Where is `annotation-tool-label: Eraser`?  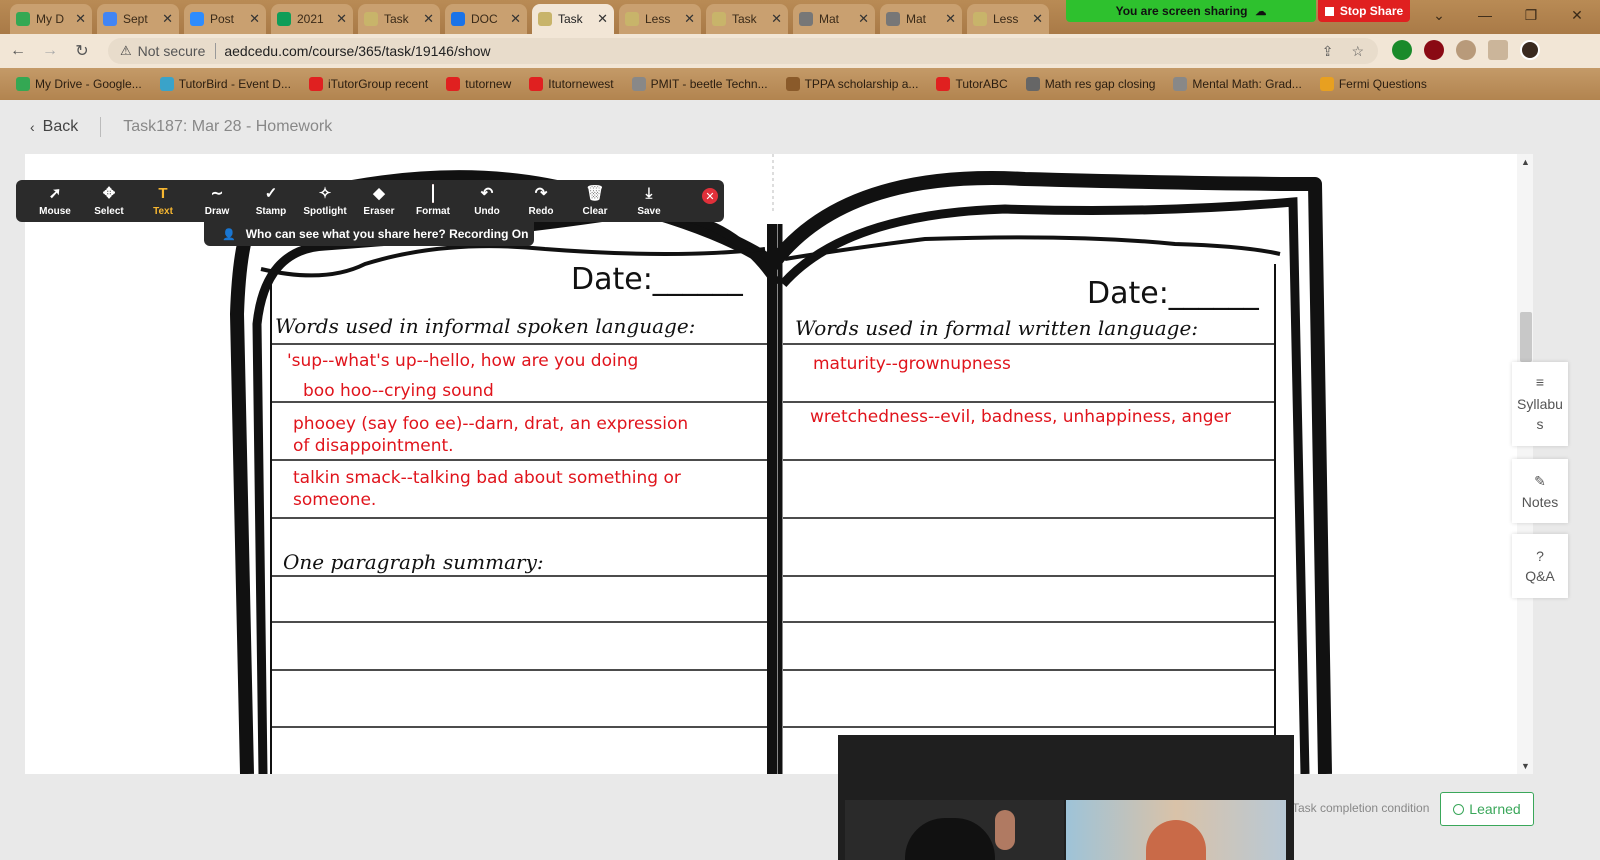
annotation-tool-label: Eraser is located at coordinates (379, 211).